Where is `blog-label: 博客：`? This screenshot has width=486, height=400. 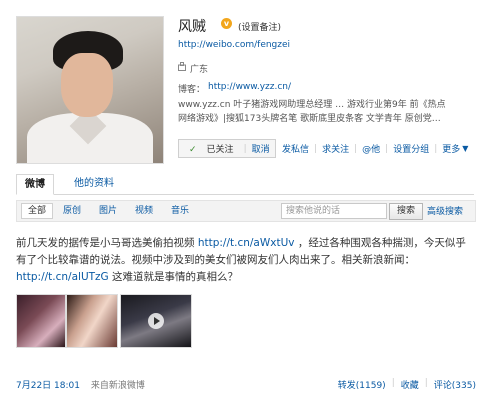 blog-label: 博客： is located at coordinates (192, 90).